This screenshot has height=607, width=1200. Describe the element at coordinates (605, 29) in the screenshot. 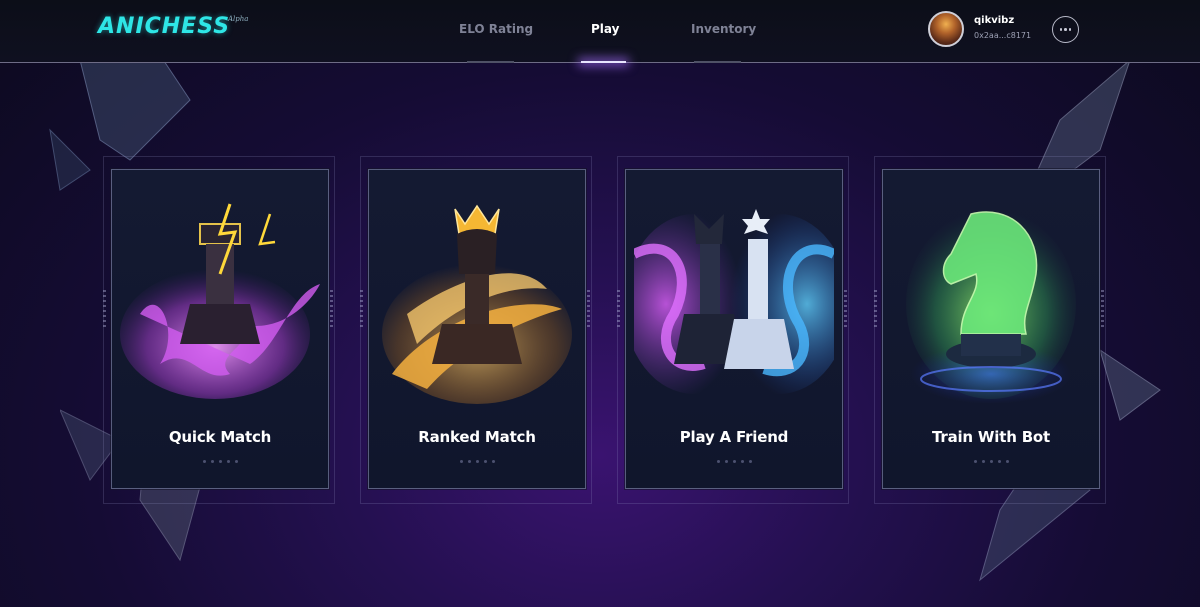

I see `nav-tab-play: Play` at that location.